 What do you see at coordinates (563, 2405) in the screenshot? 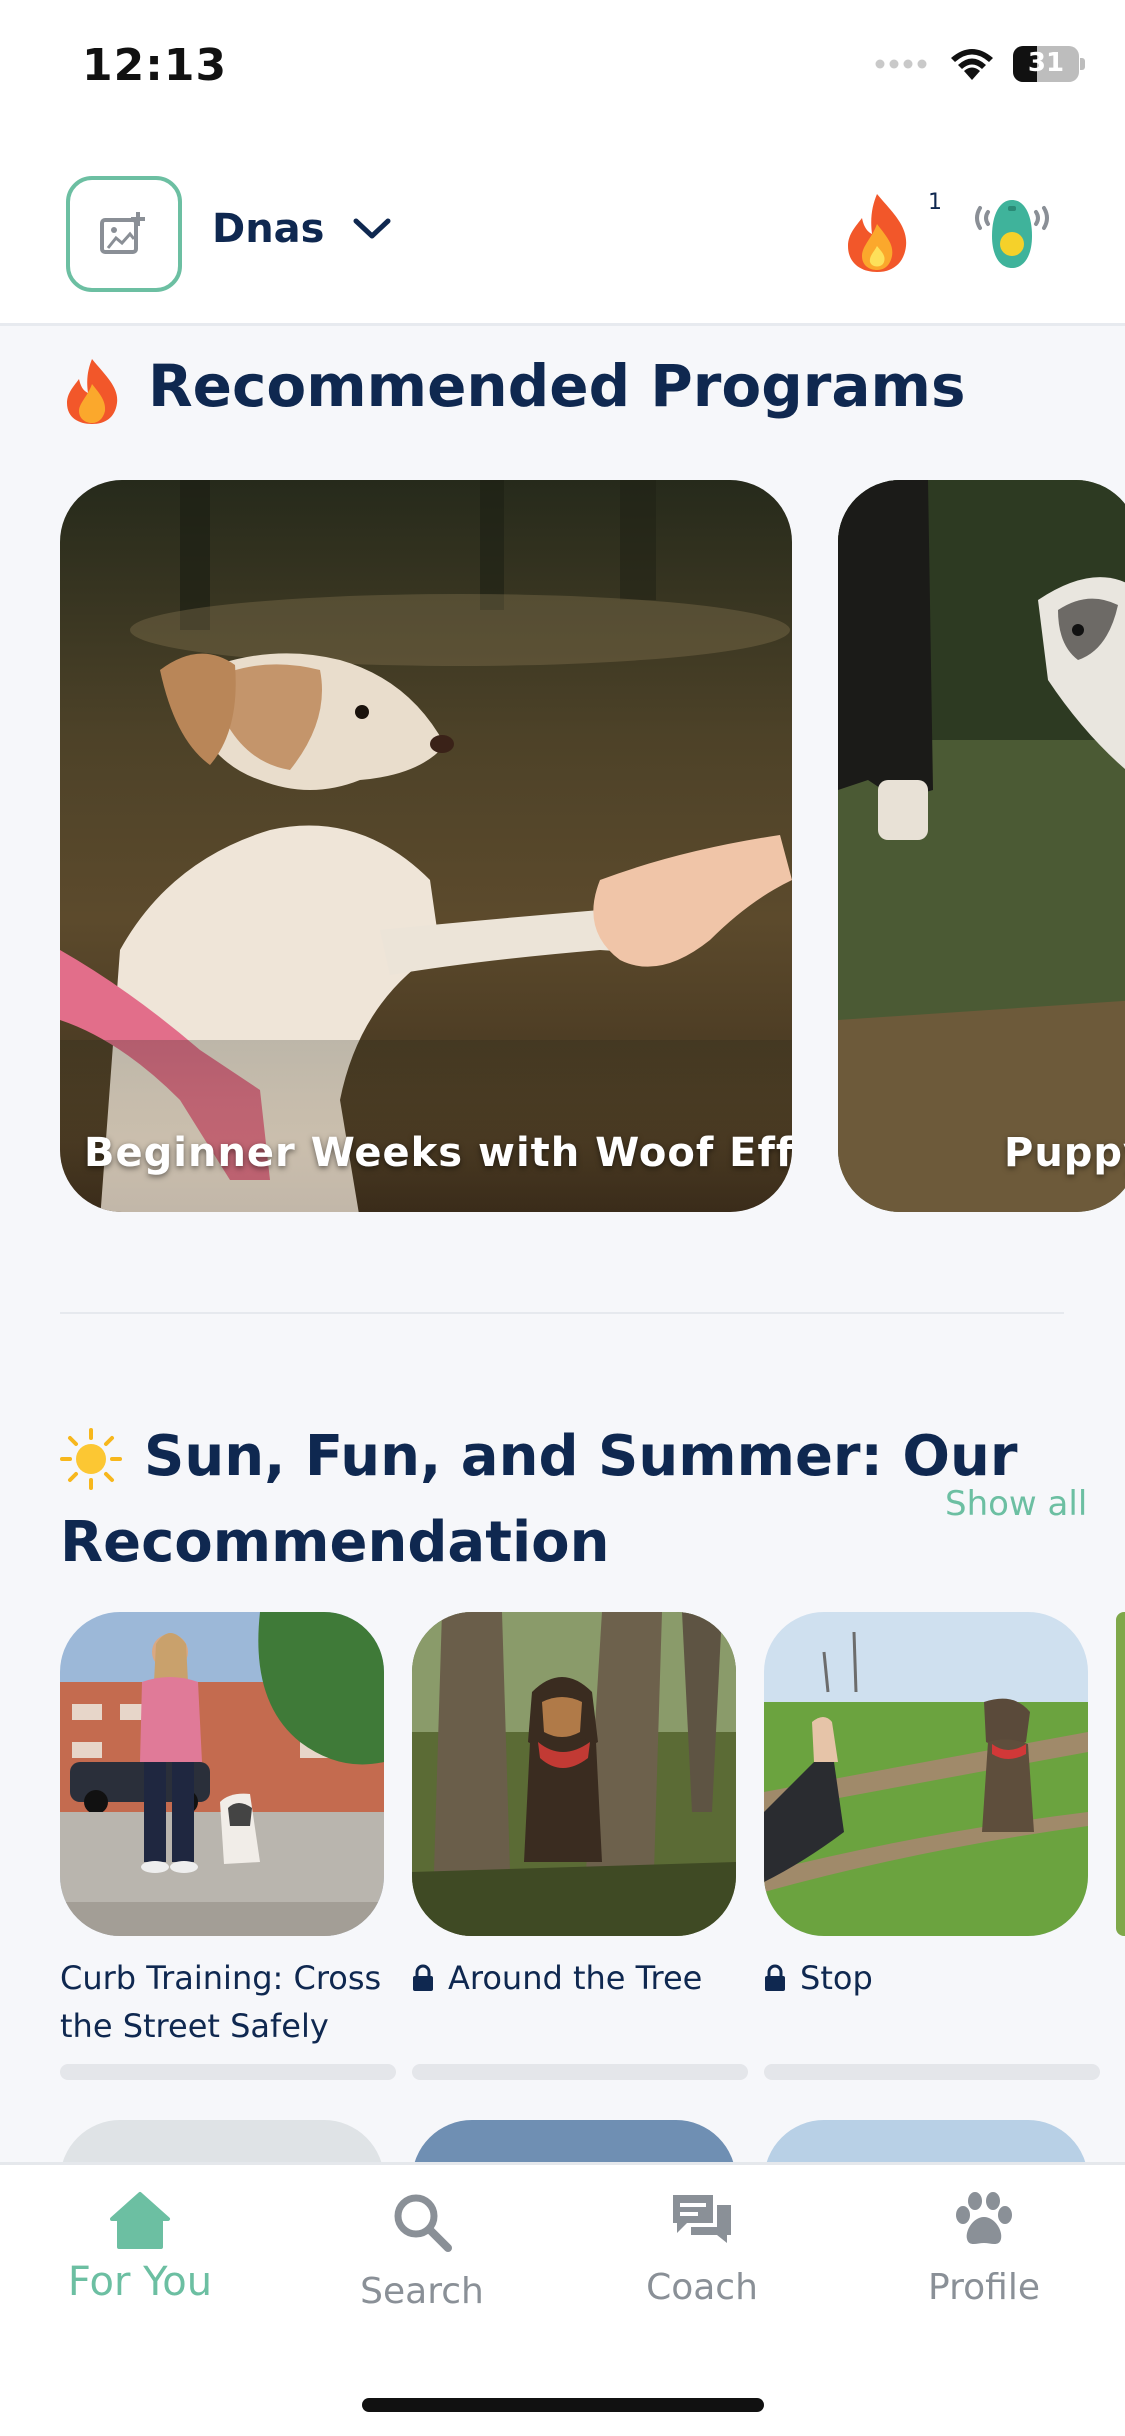
I see `home-indicator` at bounding box center [563, 2405].